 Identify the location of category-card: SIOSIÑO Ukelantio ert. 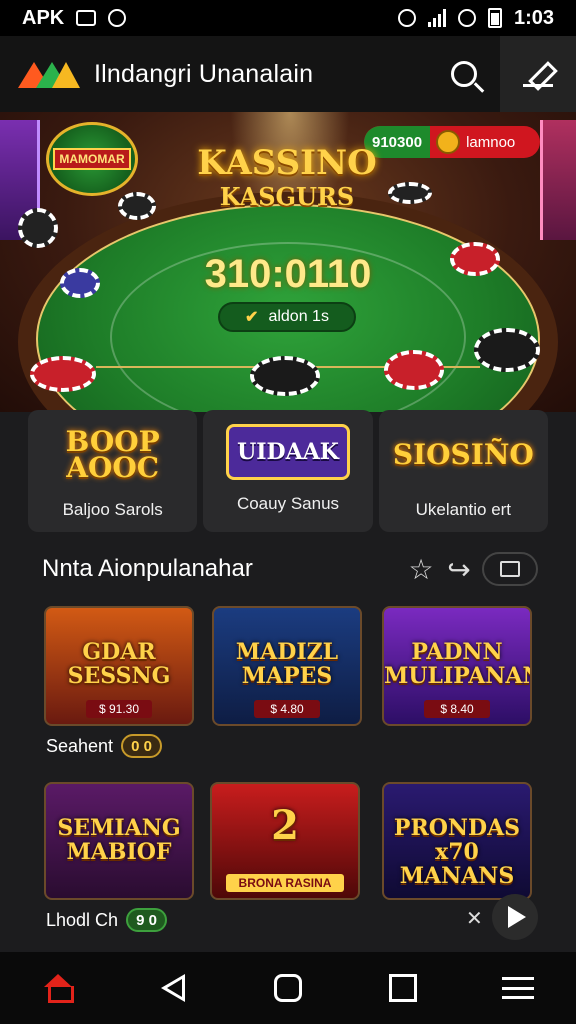
(463, 471).